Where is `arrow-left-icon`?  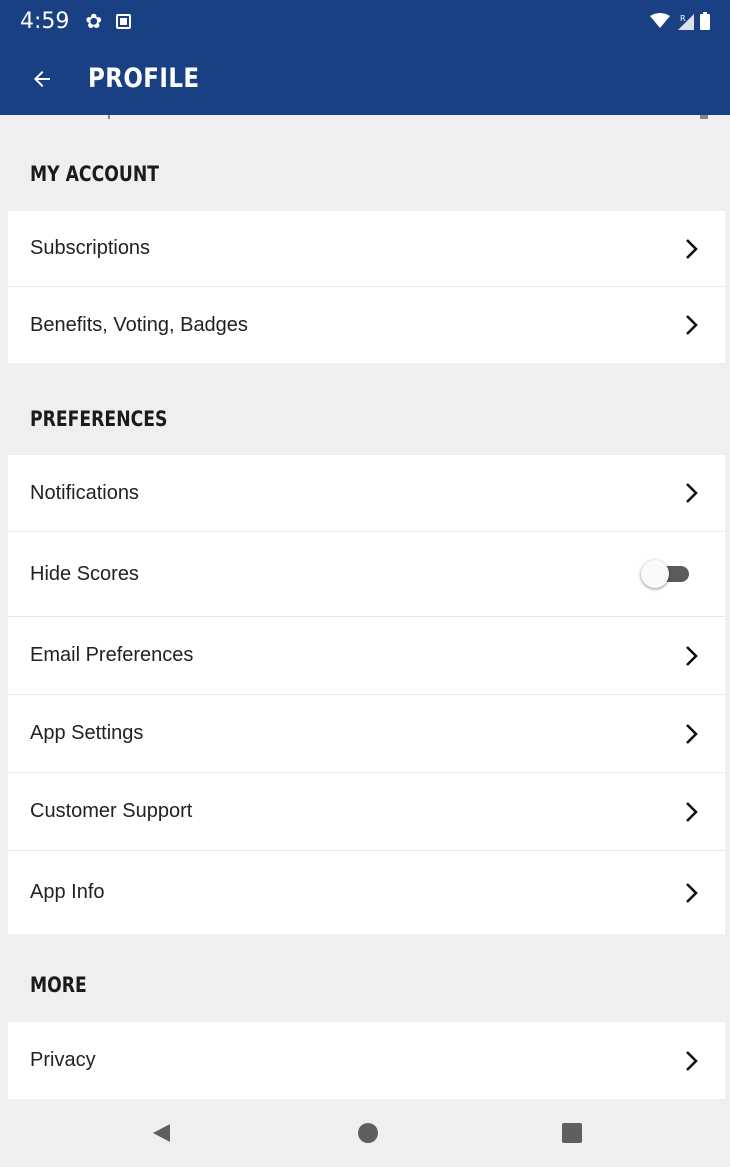
arrow-left-icon is located at coordinates (42, 78).